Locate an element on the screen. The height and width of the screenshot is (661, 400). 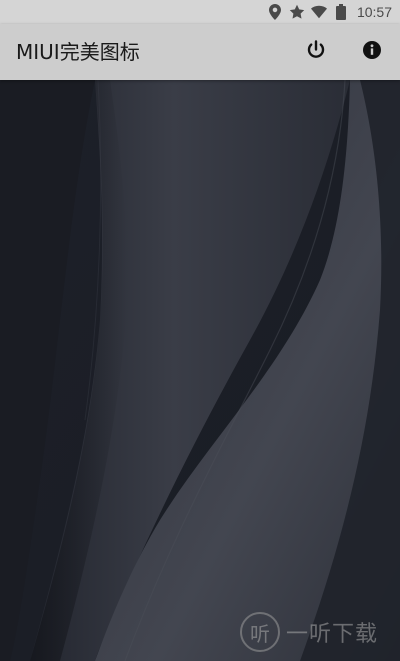
watermark: 听 一听下载 is located at coordinates (309, 632).